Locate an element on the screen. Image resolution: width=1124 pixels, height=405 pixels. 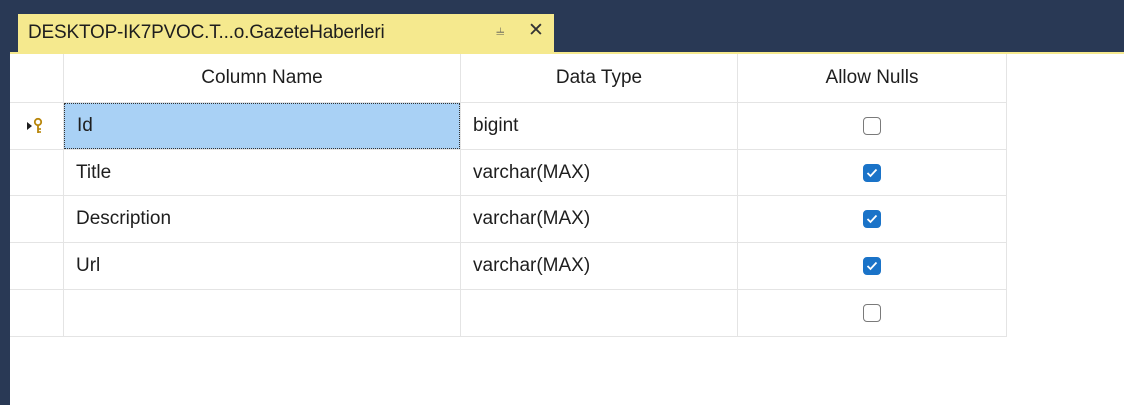
grid-header: Column Name Data Type Allow Nulls is located at coordinates (508, 78).